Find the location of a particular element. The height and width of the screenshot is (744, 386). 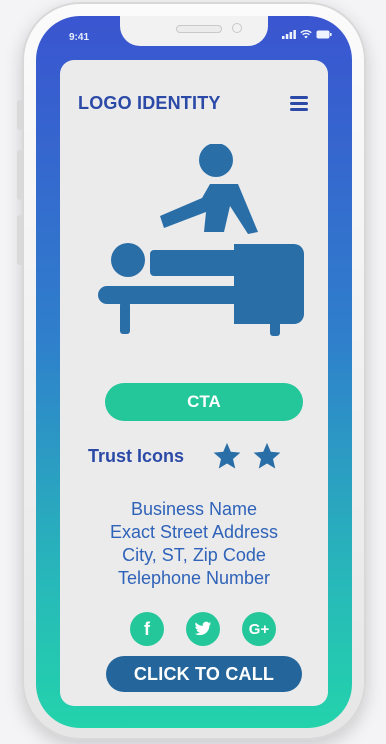

trust-stars is located at coordinates (247, 456).